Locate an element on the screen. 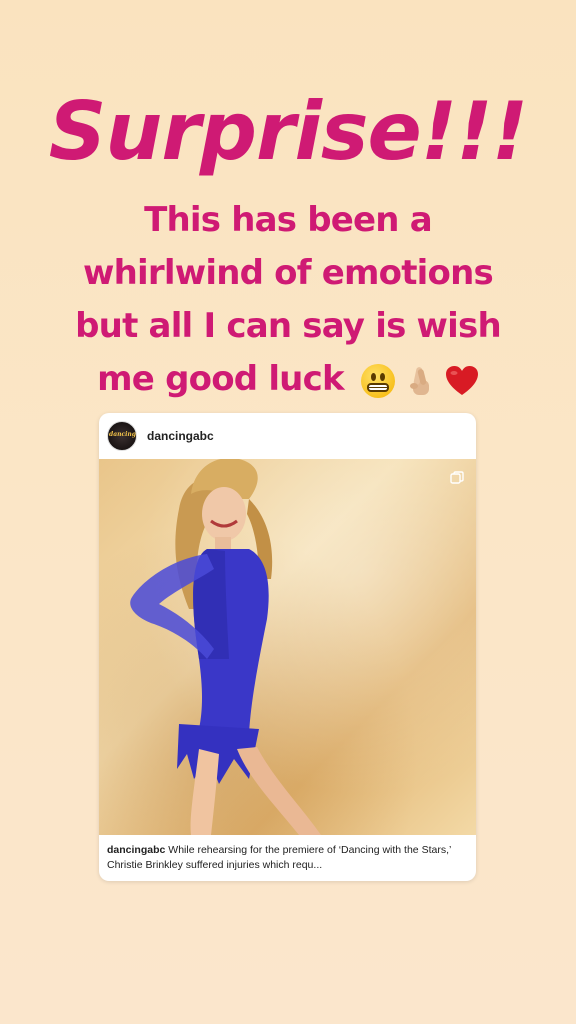 This screenshot has height=1024, width=576. message-line-2: whirlwind of emotions is located at coordinates (288, 273).